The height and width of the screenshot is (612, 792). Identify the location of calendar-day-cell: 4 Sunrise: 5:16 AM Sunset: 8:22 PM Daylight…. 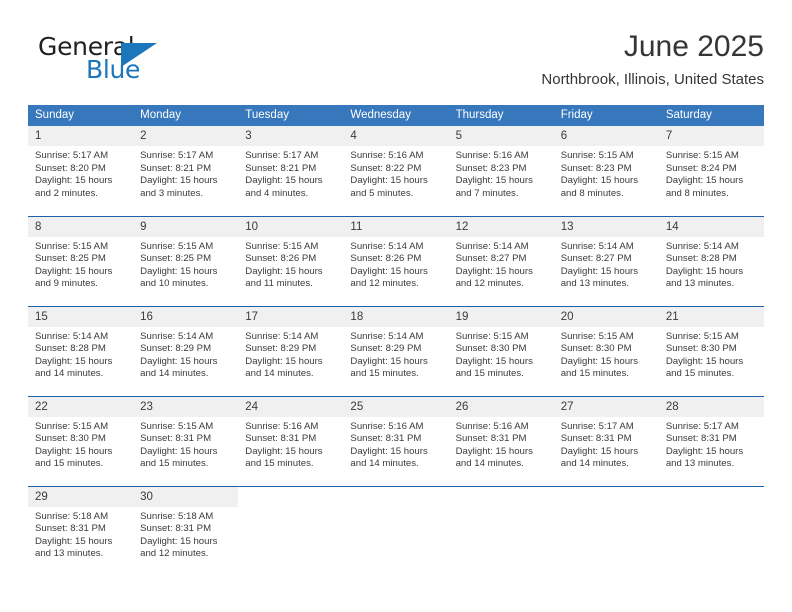
(396, 171).